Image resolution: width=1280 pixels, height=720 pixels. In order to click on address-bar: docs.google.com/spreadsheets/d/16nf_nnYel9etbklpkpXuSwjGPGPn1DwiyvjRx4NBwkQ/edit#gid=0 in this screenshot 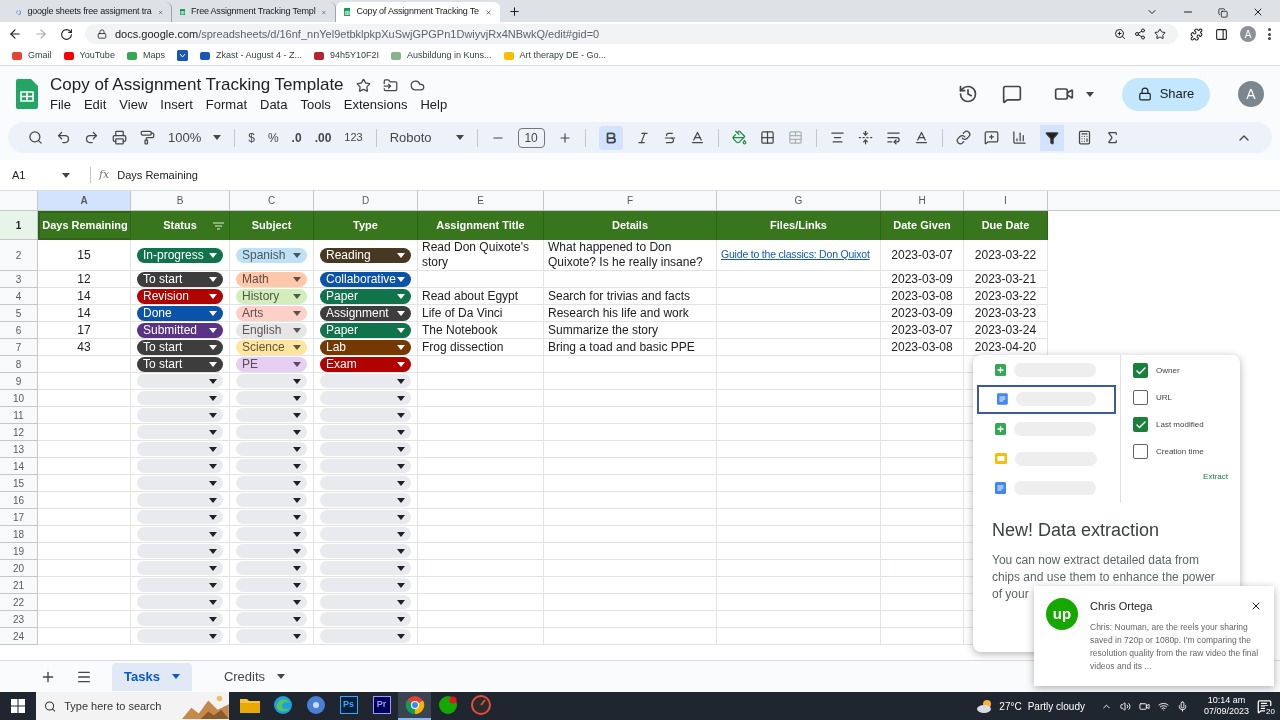, I will do `click(631, 34)`.